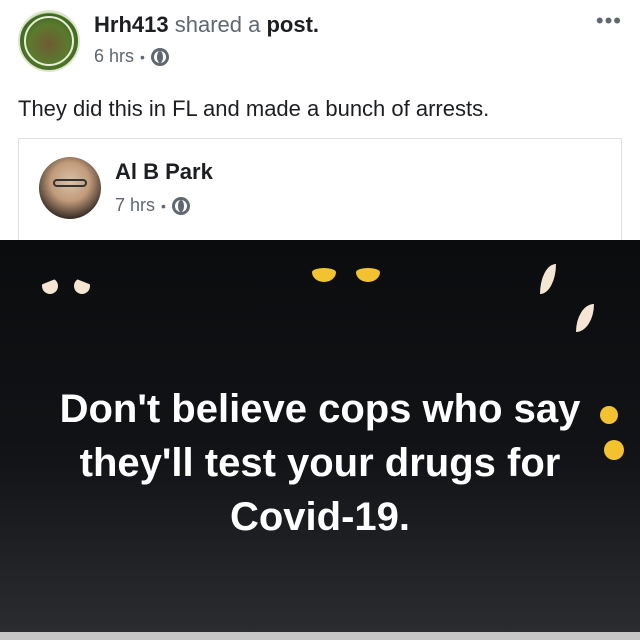  I want to click on avatar-ring, so click(49, 41).